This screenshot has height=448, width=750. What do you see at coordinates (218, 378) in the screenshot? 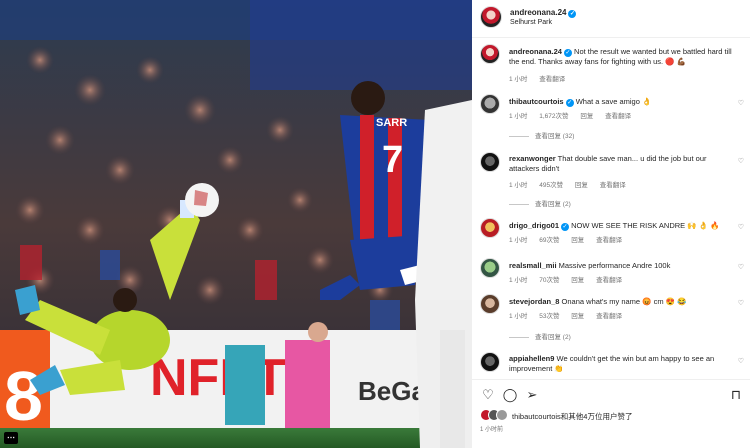
I see `ad-text-mid: NFET` at bounding box center [218, 378].